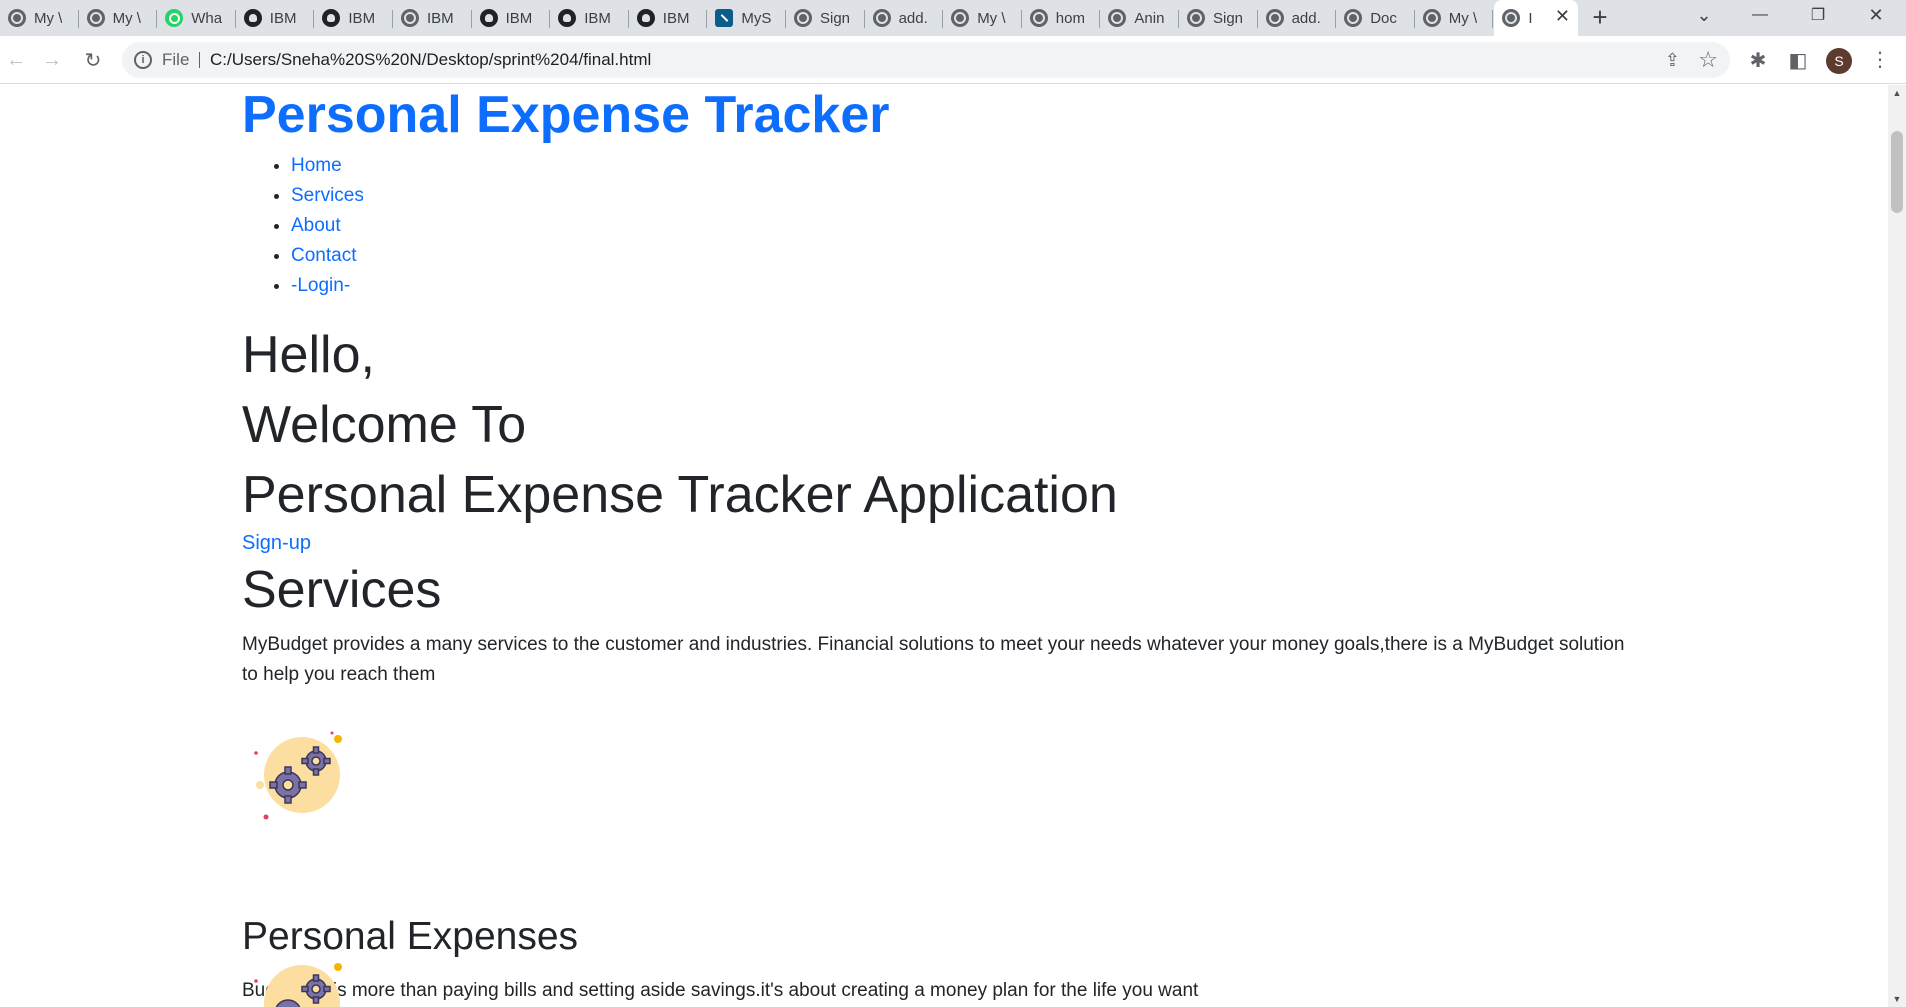 The width and height of the screenshot is (1906, 1007). I want to click on new-tab-button: +, so click(1600, 18).